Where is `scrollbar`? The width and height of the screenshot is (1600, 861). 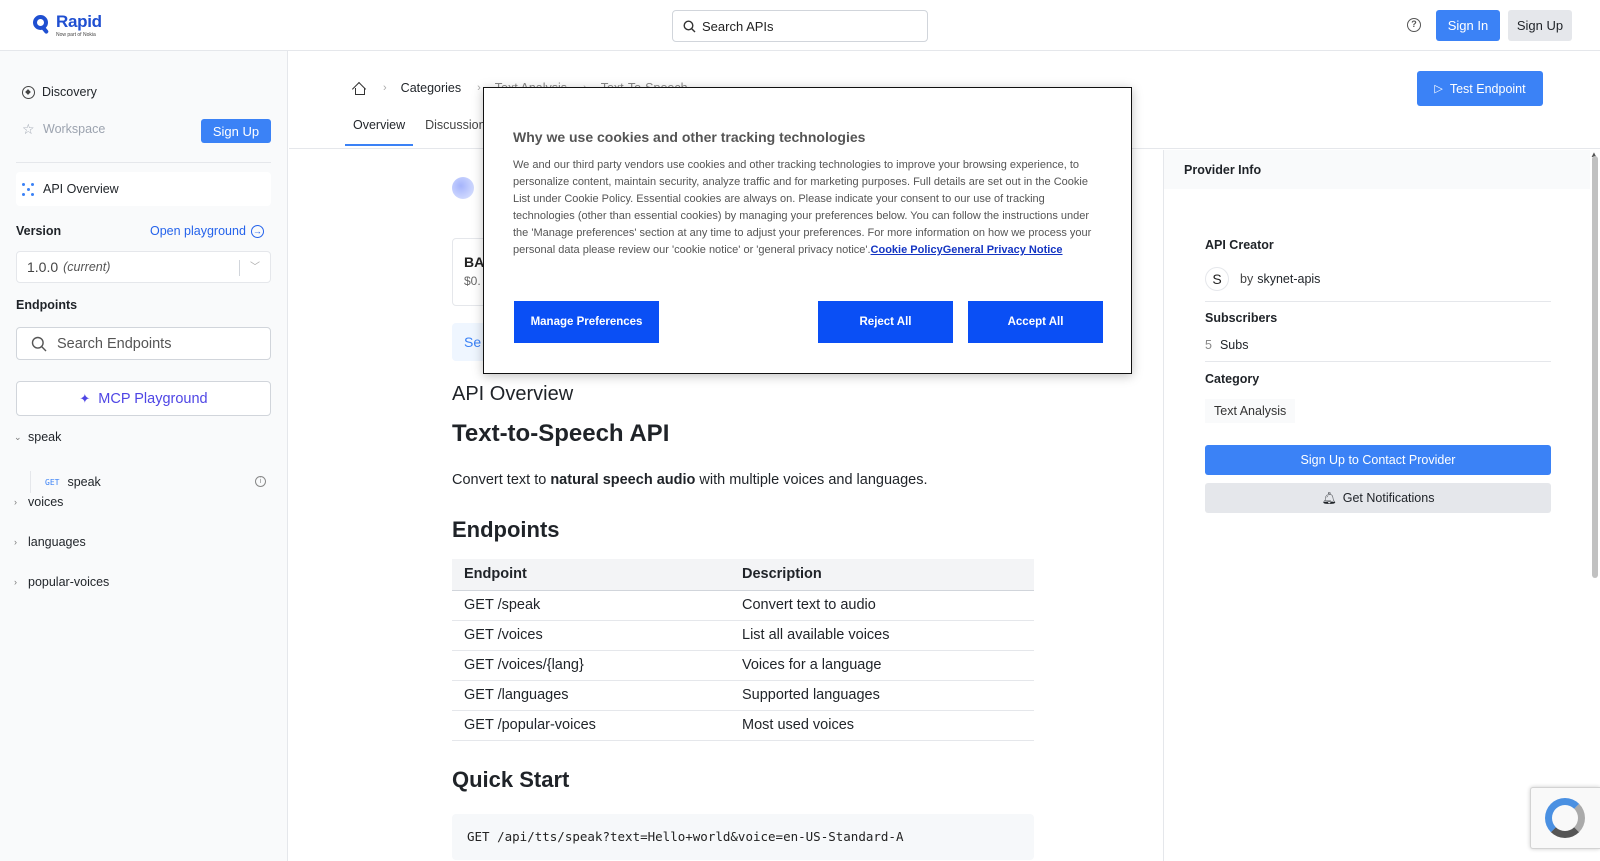 scrollbar is located at coordinates (1595, 367).